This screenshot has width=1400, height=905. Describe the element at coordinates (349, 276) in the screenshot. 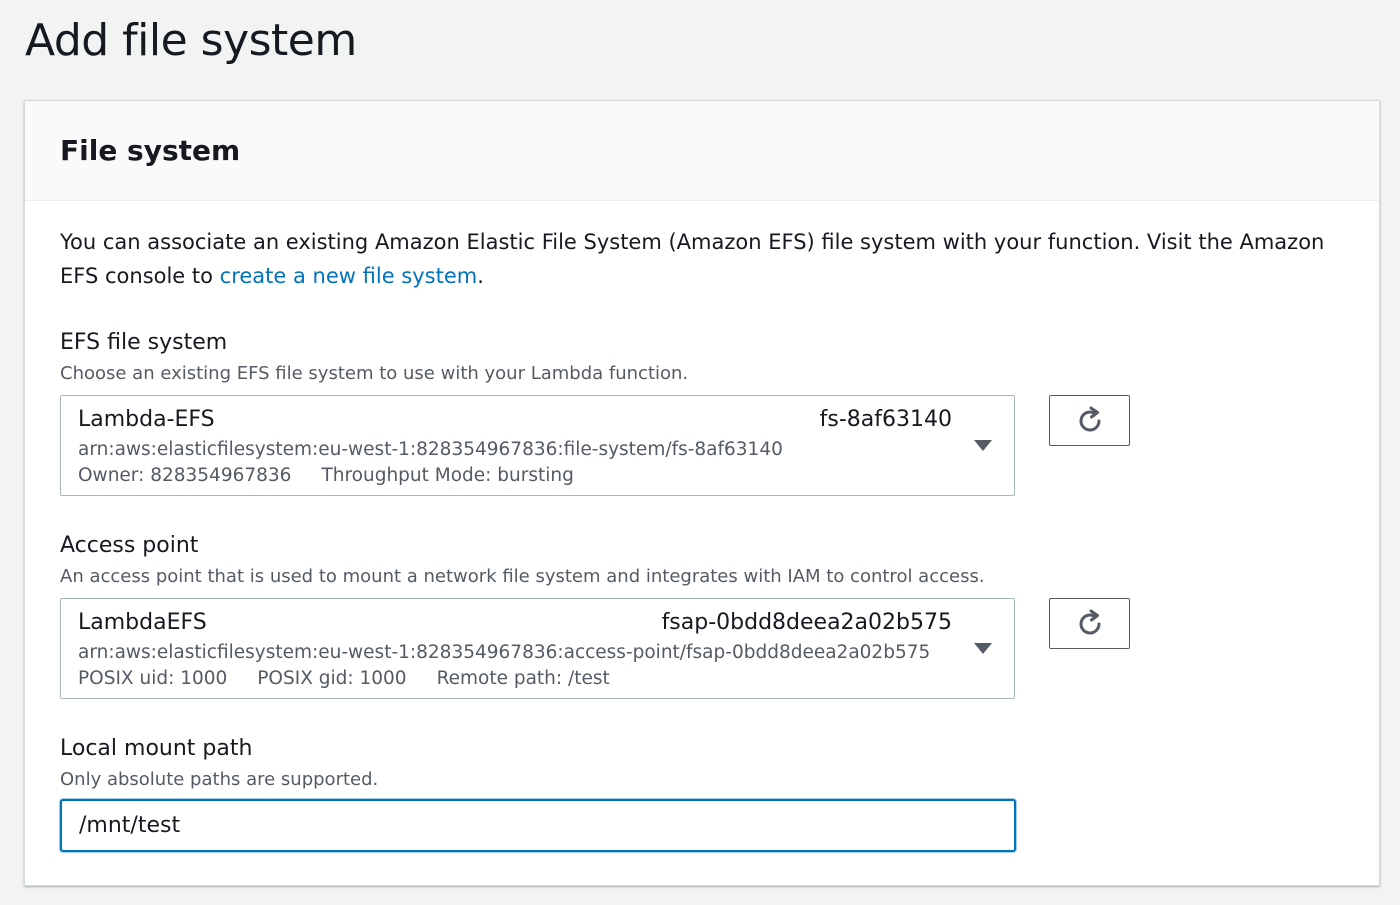

I see `create-file-system-link: create a new file system` at that location.